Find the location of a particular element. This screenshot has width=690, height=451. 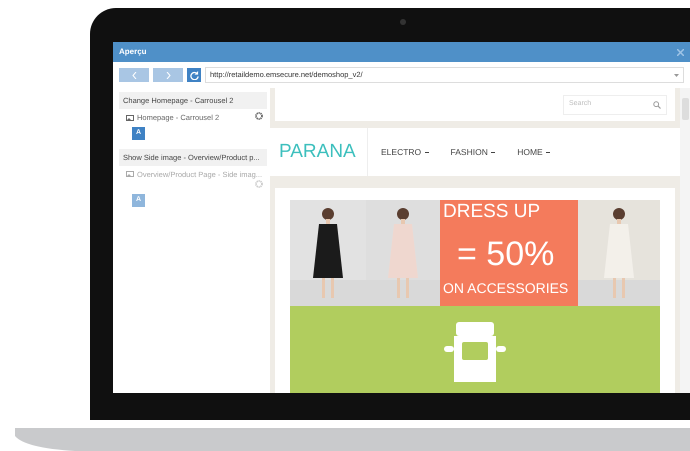

window-title: Aperçu is located at coordinates (133, 52).